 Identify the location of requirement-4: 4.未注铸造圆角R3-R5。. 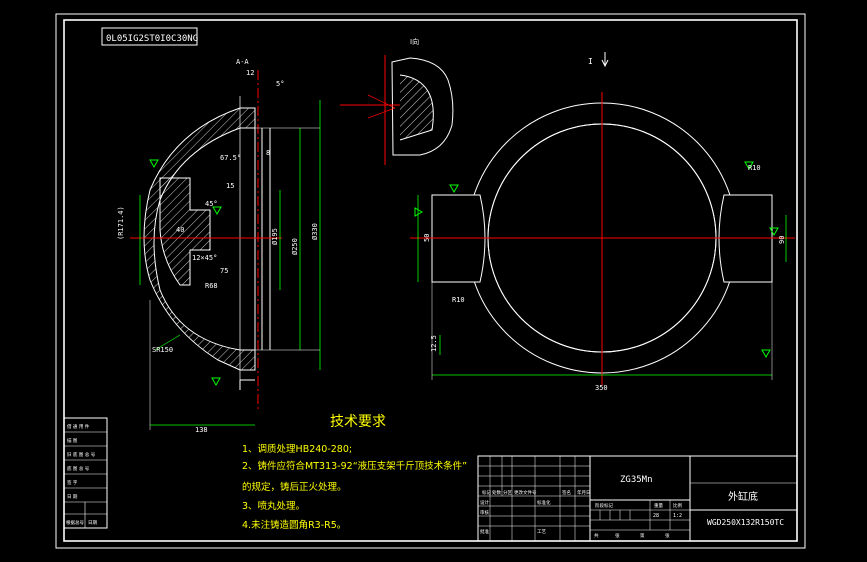
(294, 525).